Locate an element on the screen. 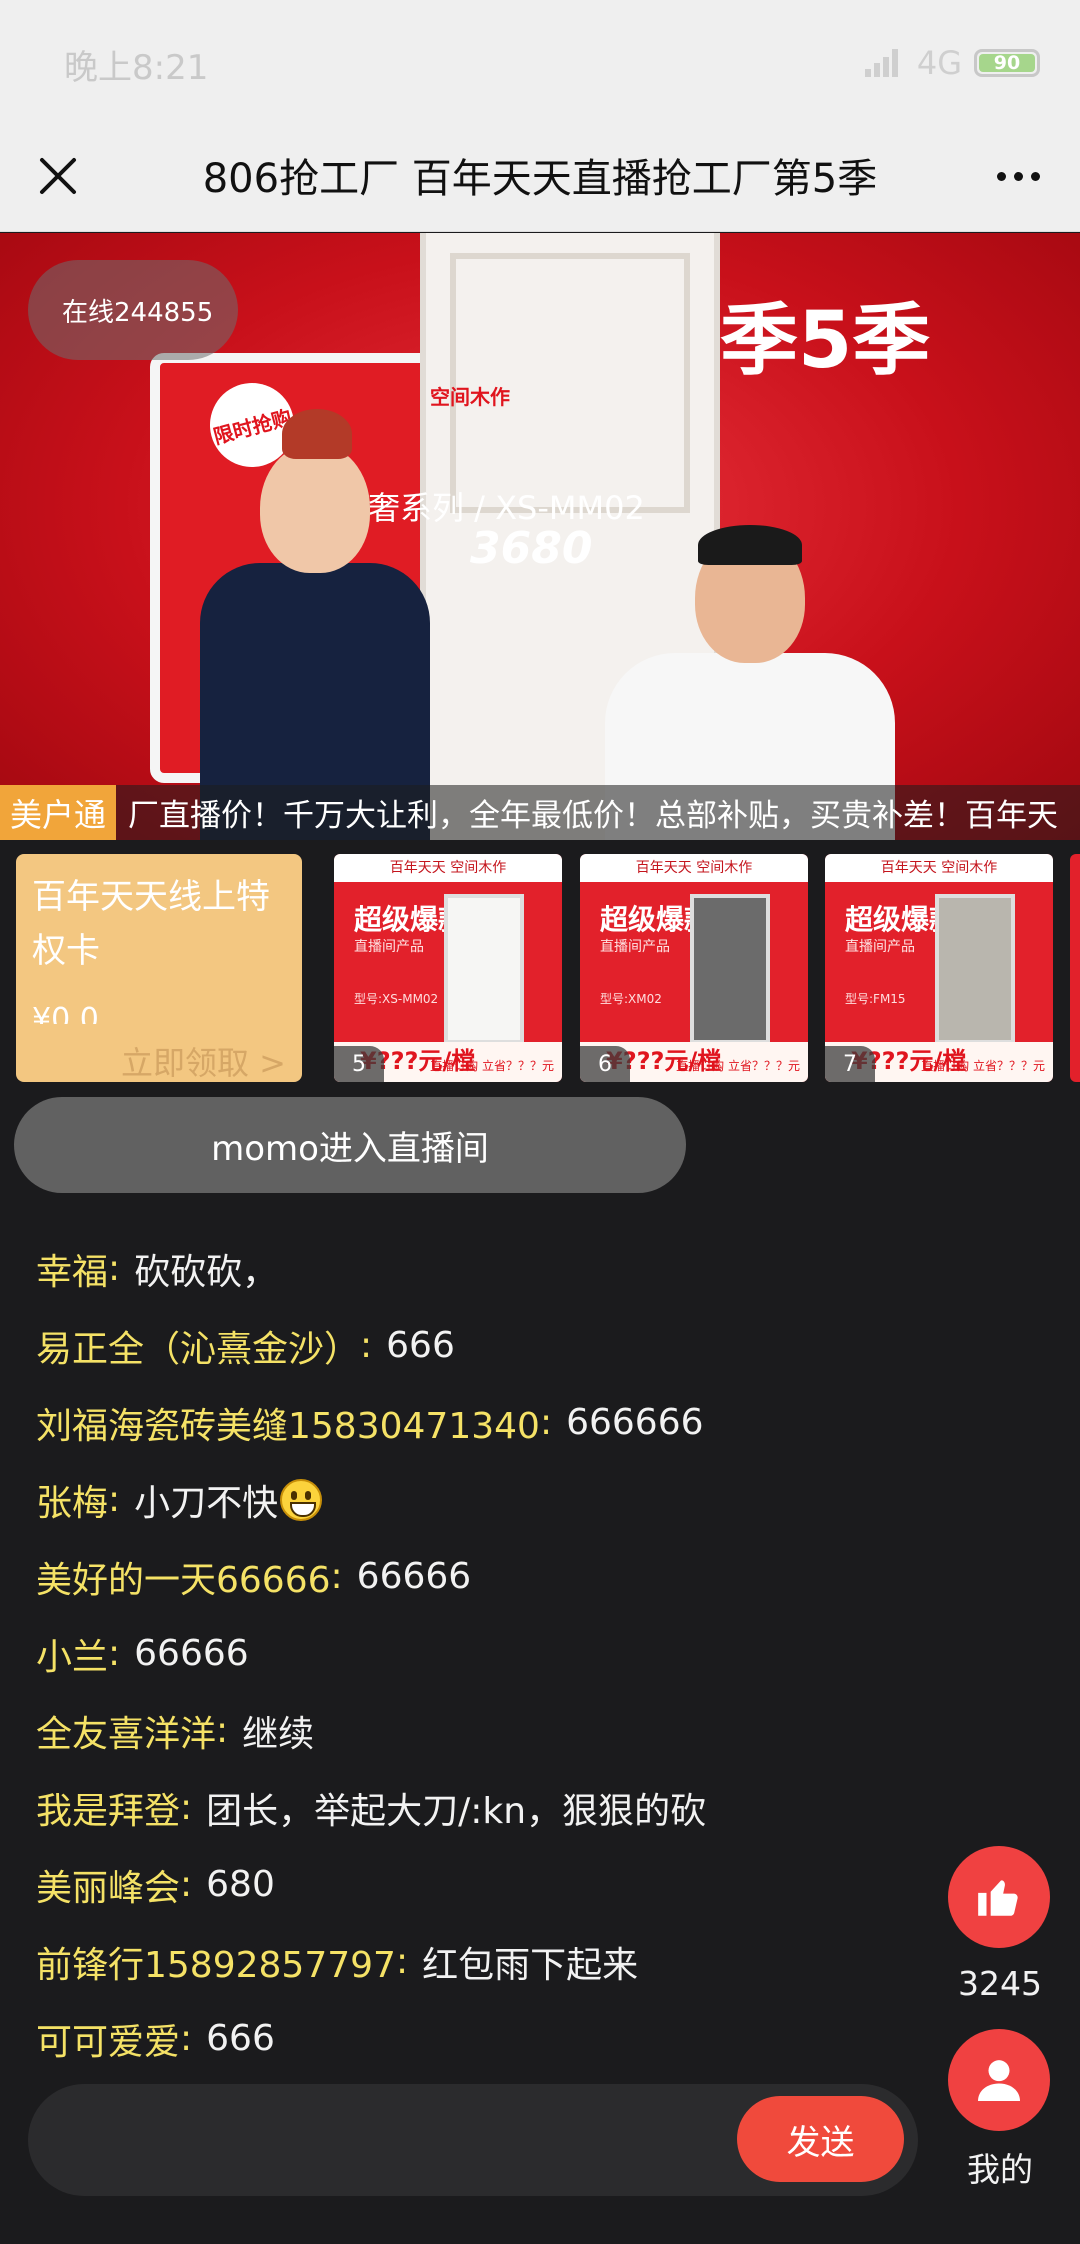  grin-emoji-icon is located at coordinates (301, 1499).